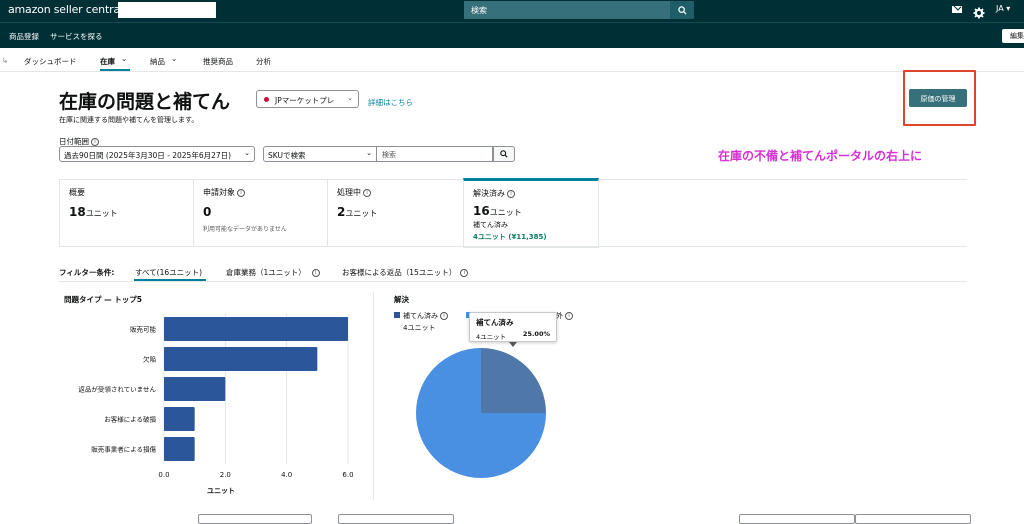  I want to click on x-tick-label: 4.0, so click(286, 475).